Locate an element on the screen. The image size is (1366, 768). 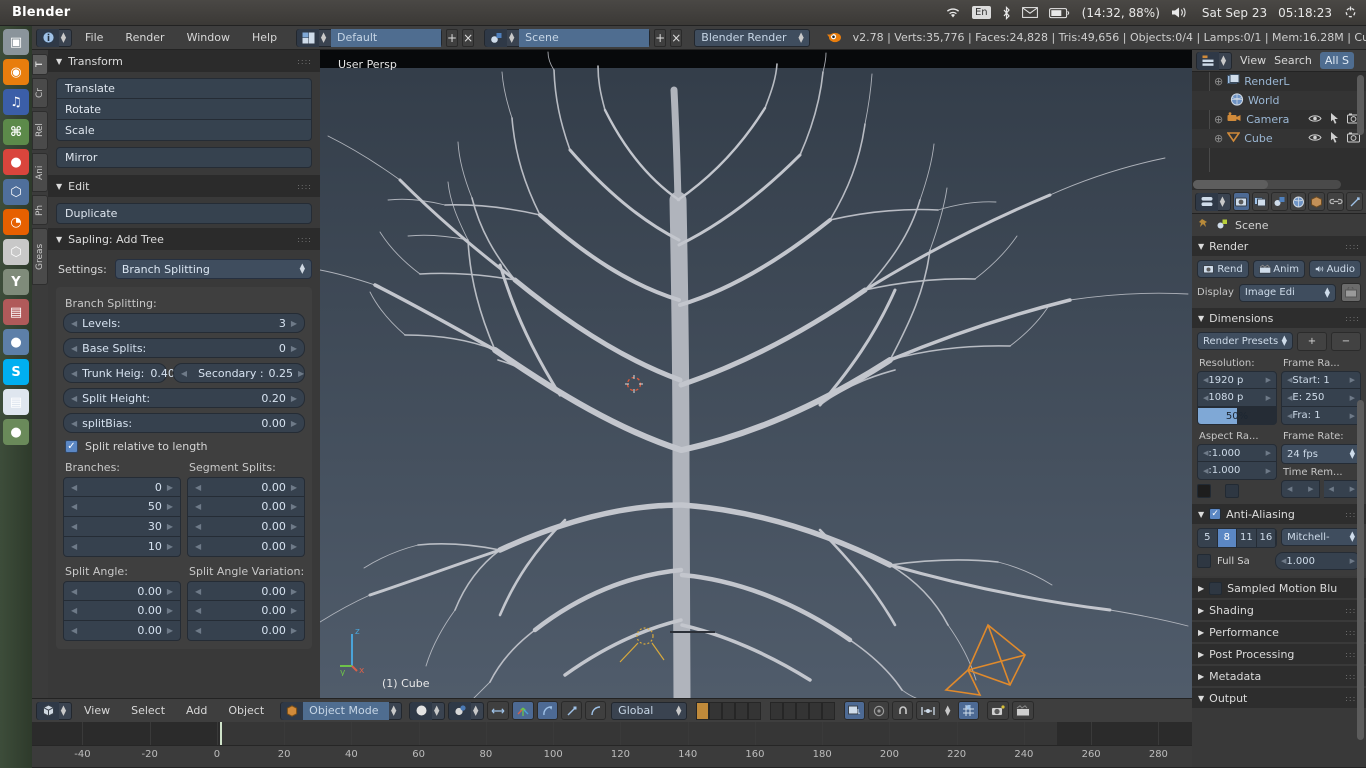
tab-relations: Rel is located at coordinates (40, 130).